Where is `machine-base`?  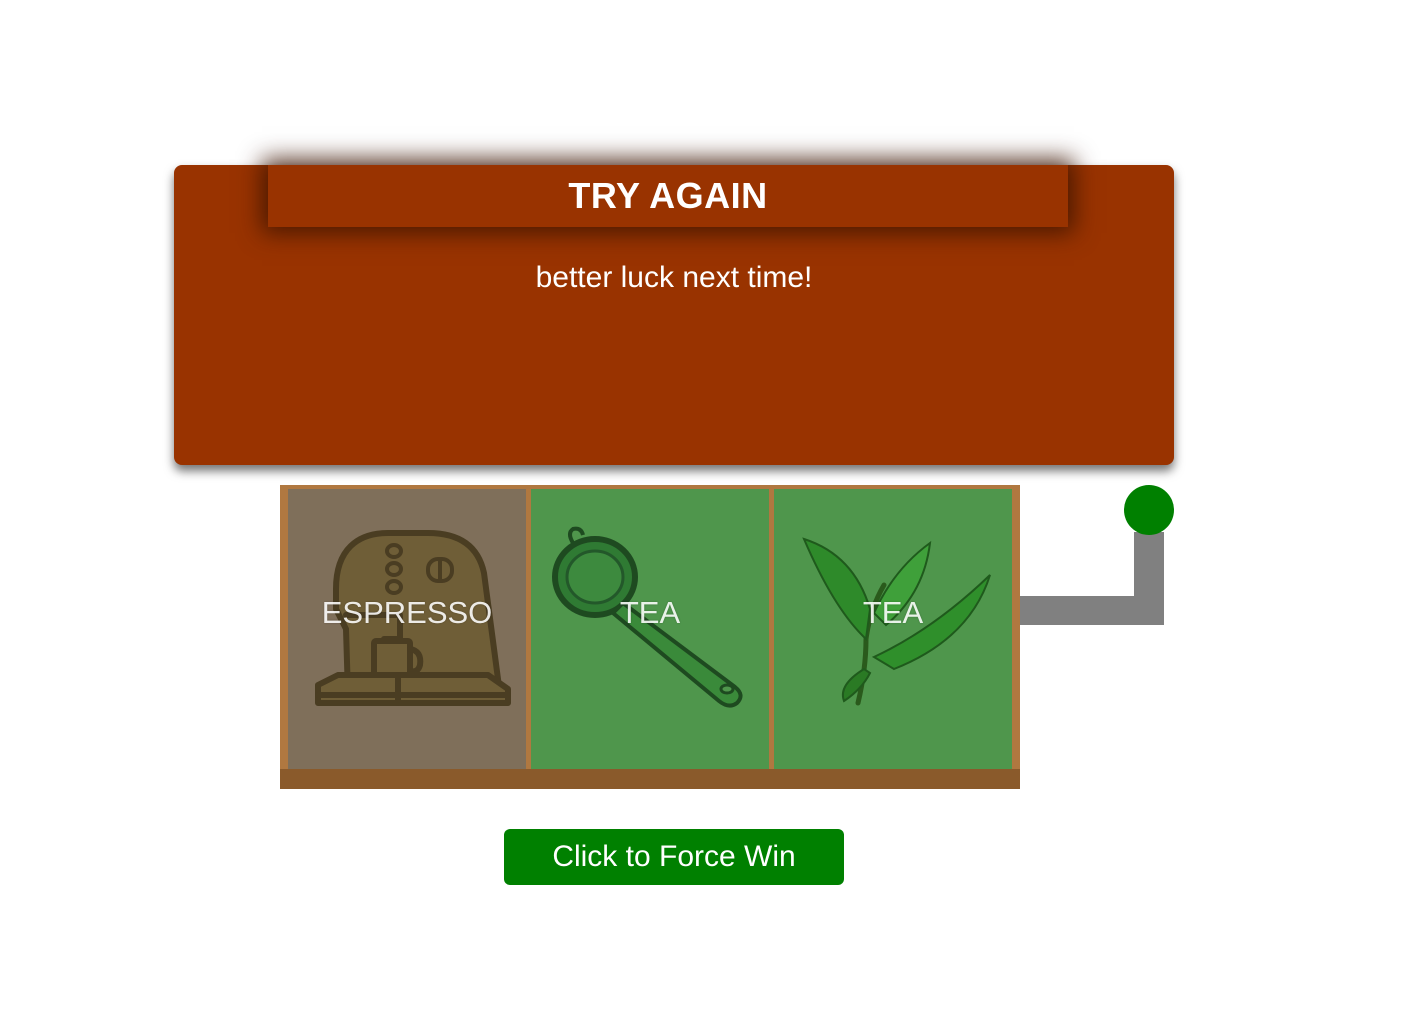
machine-base is located at coordinates (650, 779).